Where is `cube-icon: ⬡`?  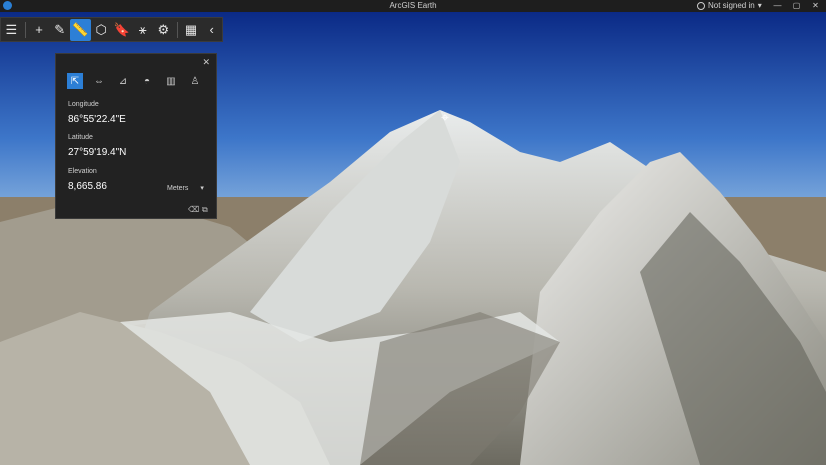
cube-icon: ⬡ is located at coordinates (101, 29).